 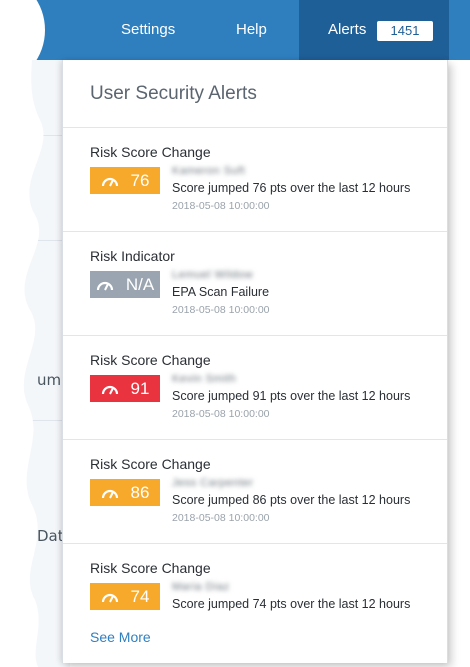 What do you see at coordinates (132, 256) in the screenshot?
I see `alert-type: Risk Indicator` at bounding box center [132, 256].